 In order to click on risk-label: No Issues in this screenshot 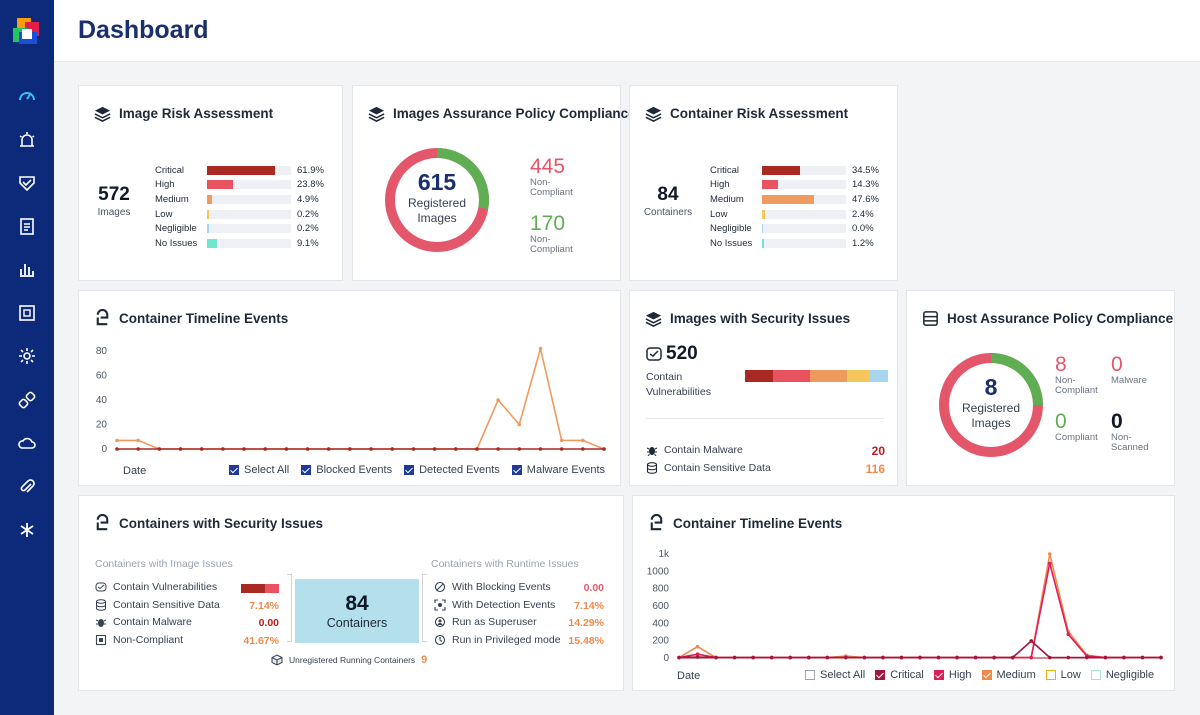, I will do `click(176, 243)`.